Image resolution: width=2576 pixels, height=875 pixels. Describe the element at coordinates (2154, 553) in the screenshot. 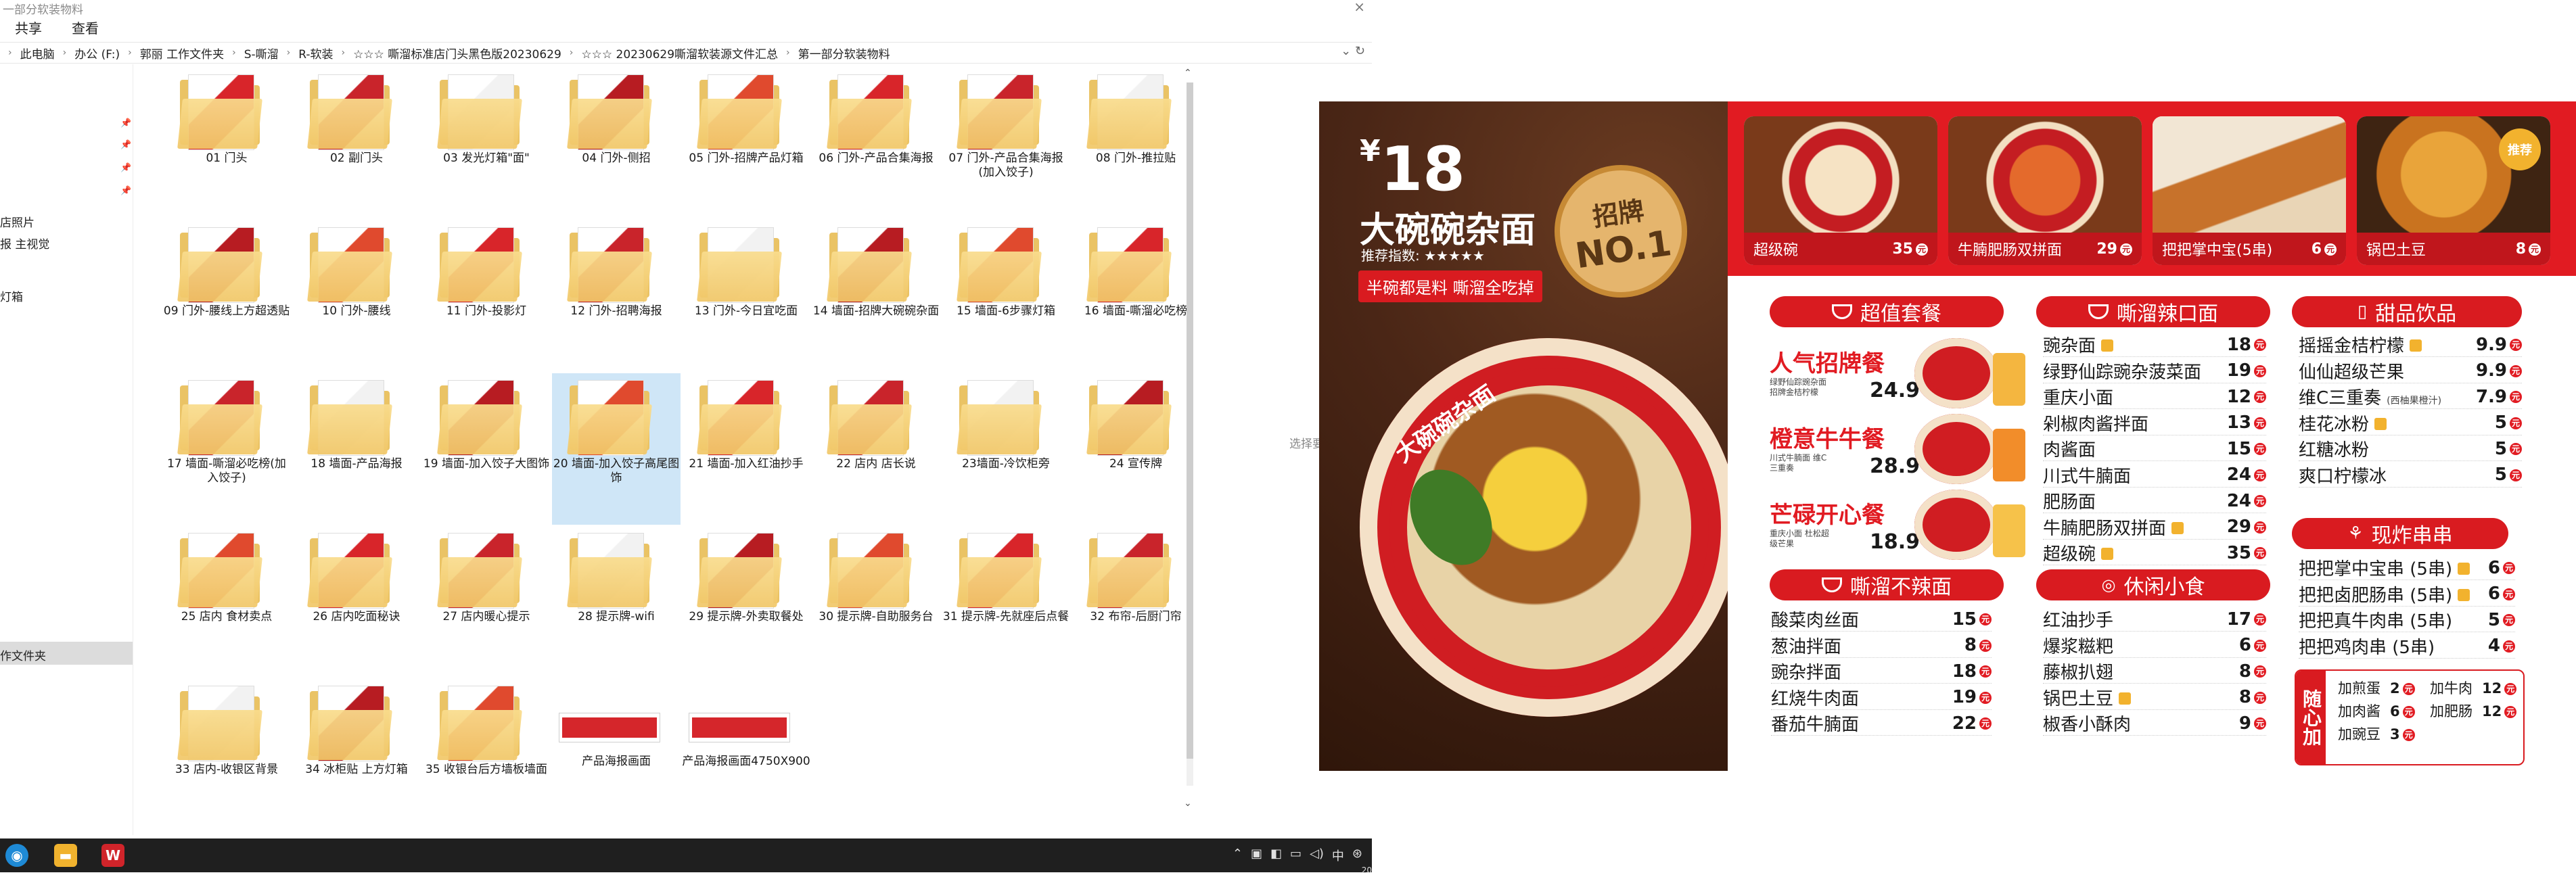

I see `menu-item-row: 超级碗 35 元` at that location.